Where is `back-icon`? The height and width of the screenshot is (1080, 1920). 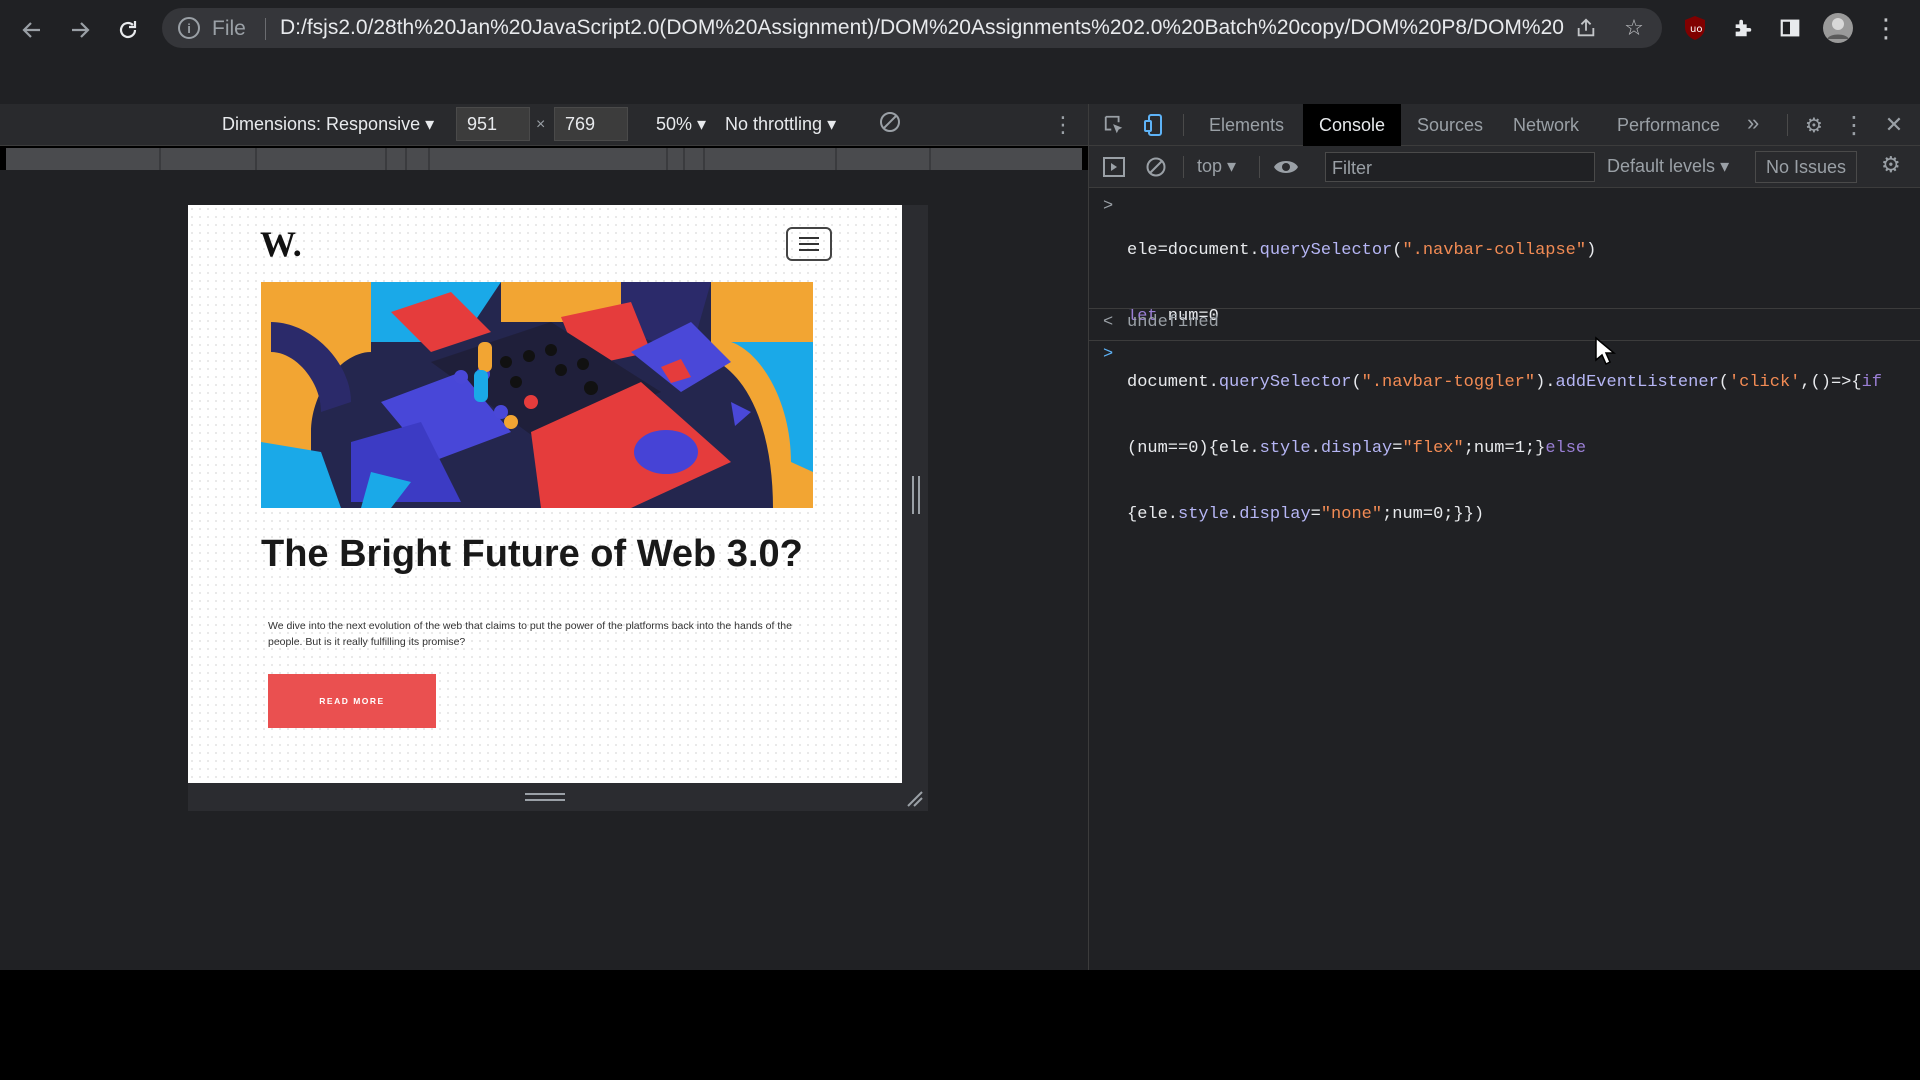
back-icon is located at coordinates (32, 30).